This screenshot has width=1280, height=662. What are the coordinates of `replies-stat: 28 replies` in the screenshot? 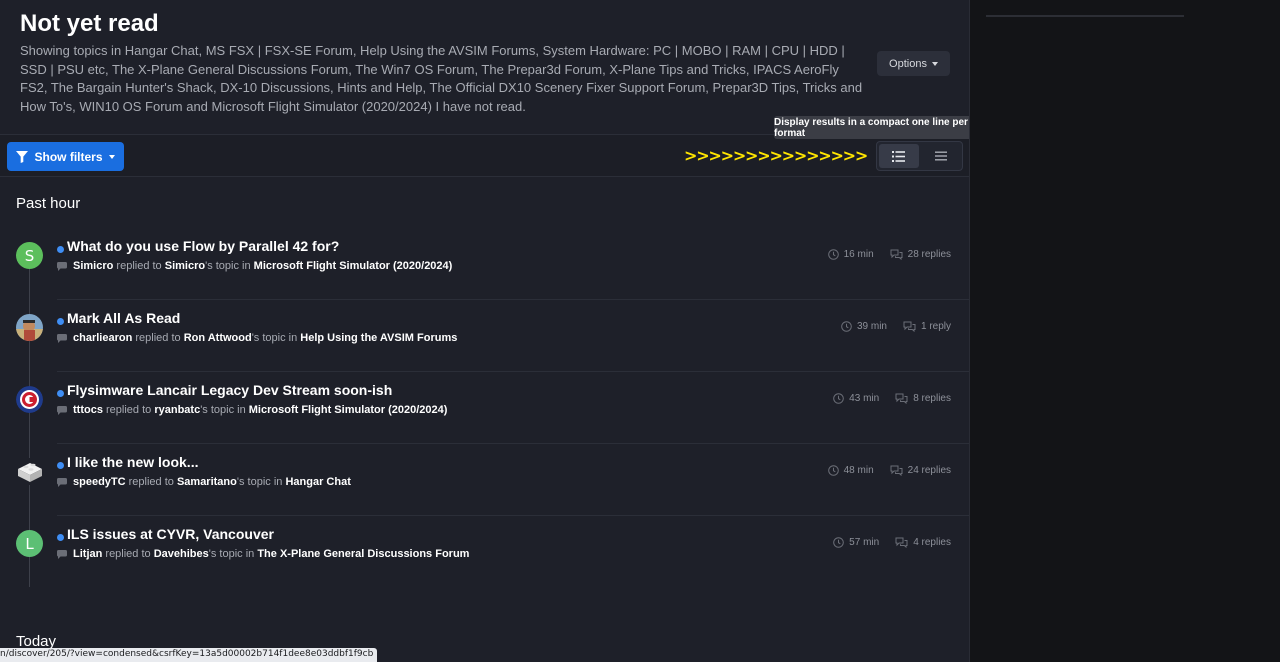 It's located at (920, 254).